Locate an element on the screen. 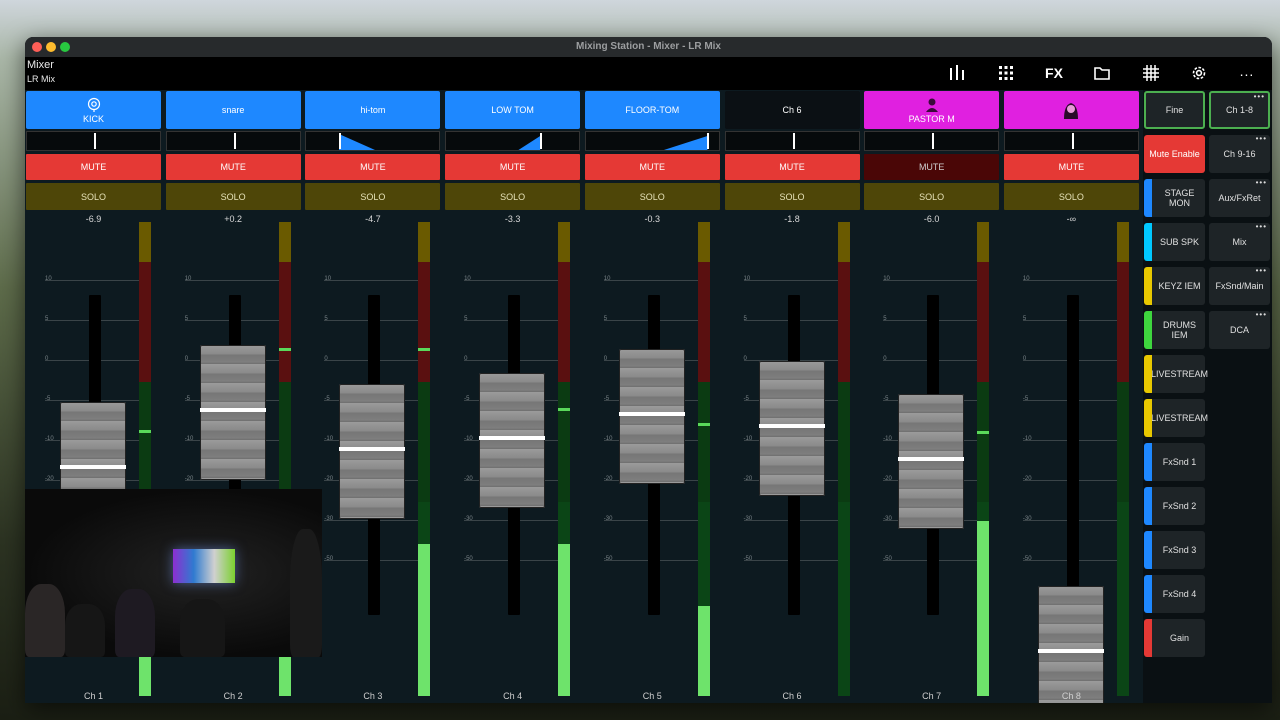  channel-name-button: FLOOR-TOM is located at coordinates (652, 110).